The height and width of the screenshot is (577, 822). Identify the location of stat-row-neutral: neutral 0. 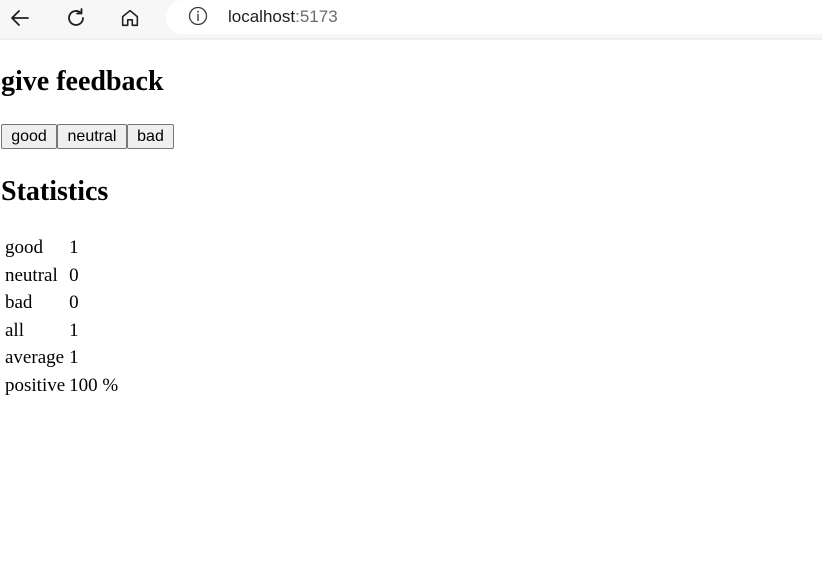
(61, 276).